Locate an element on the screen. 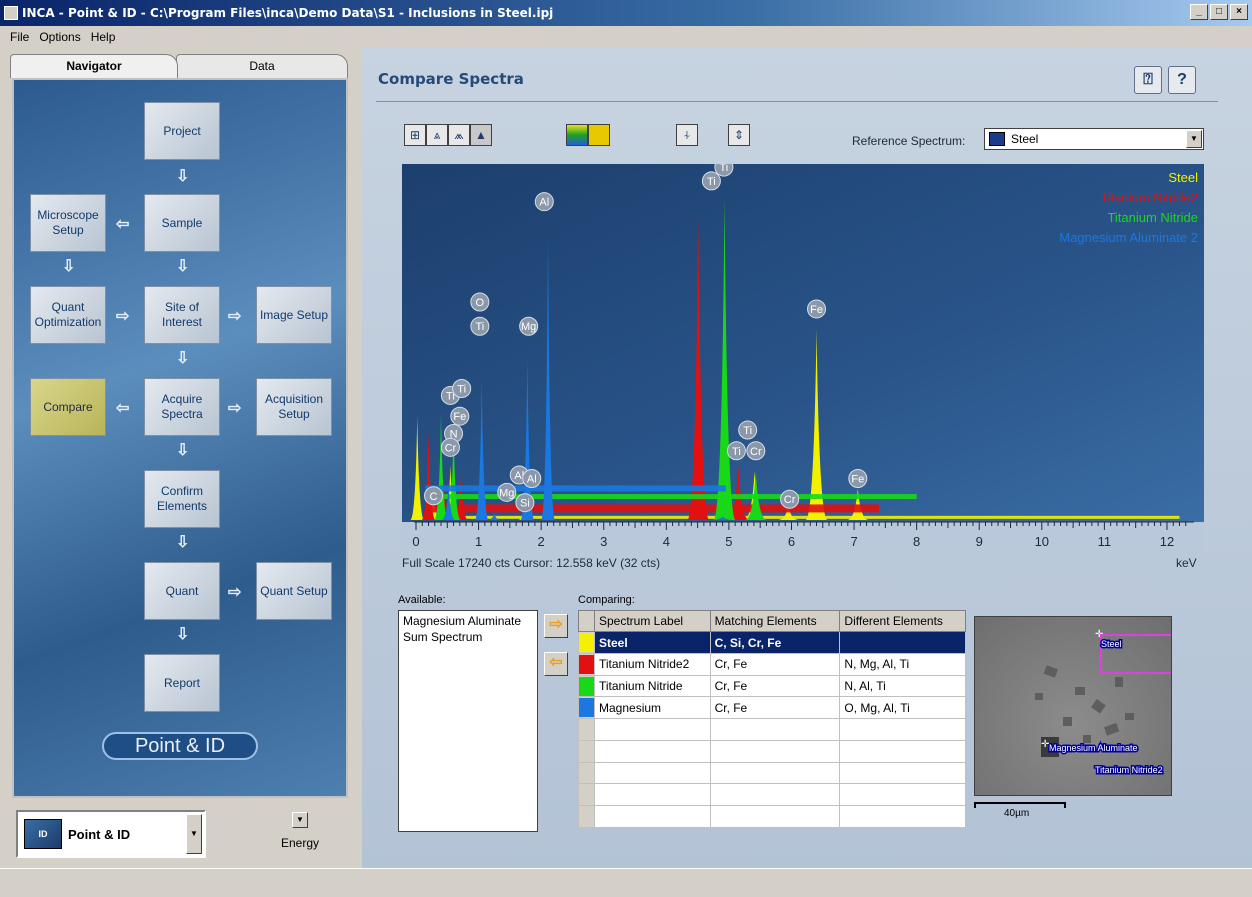 The height and width of the screenshot is (897, 1252). list-item: Sum Spectrum is located at coordinates (468, 637).